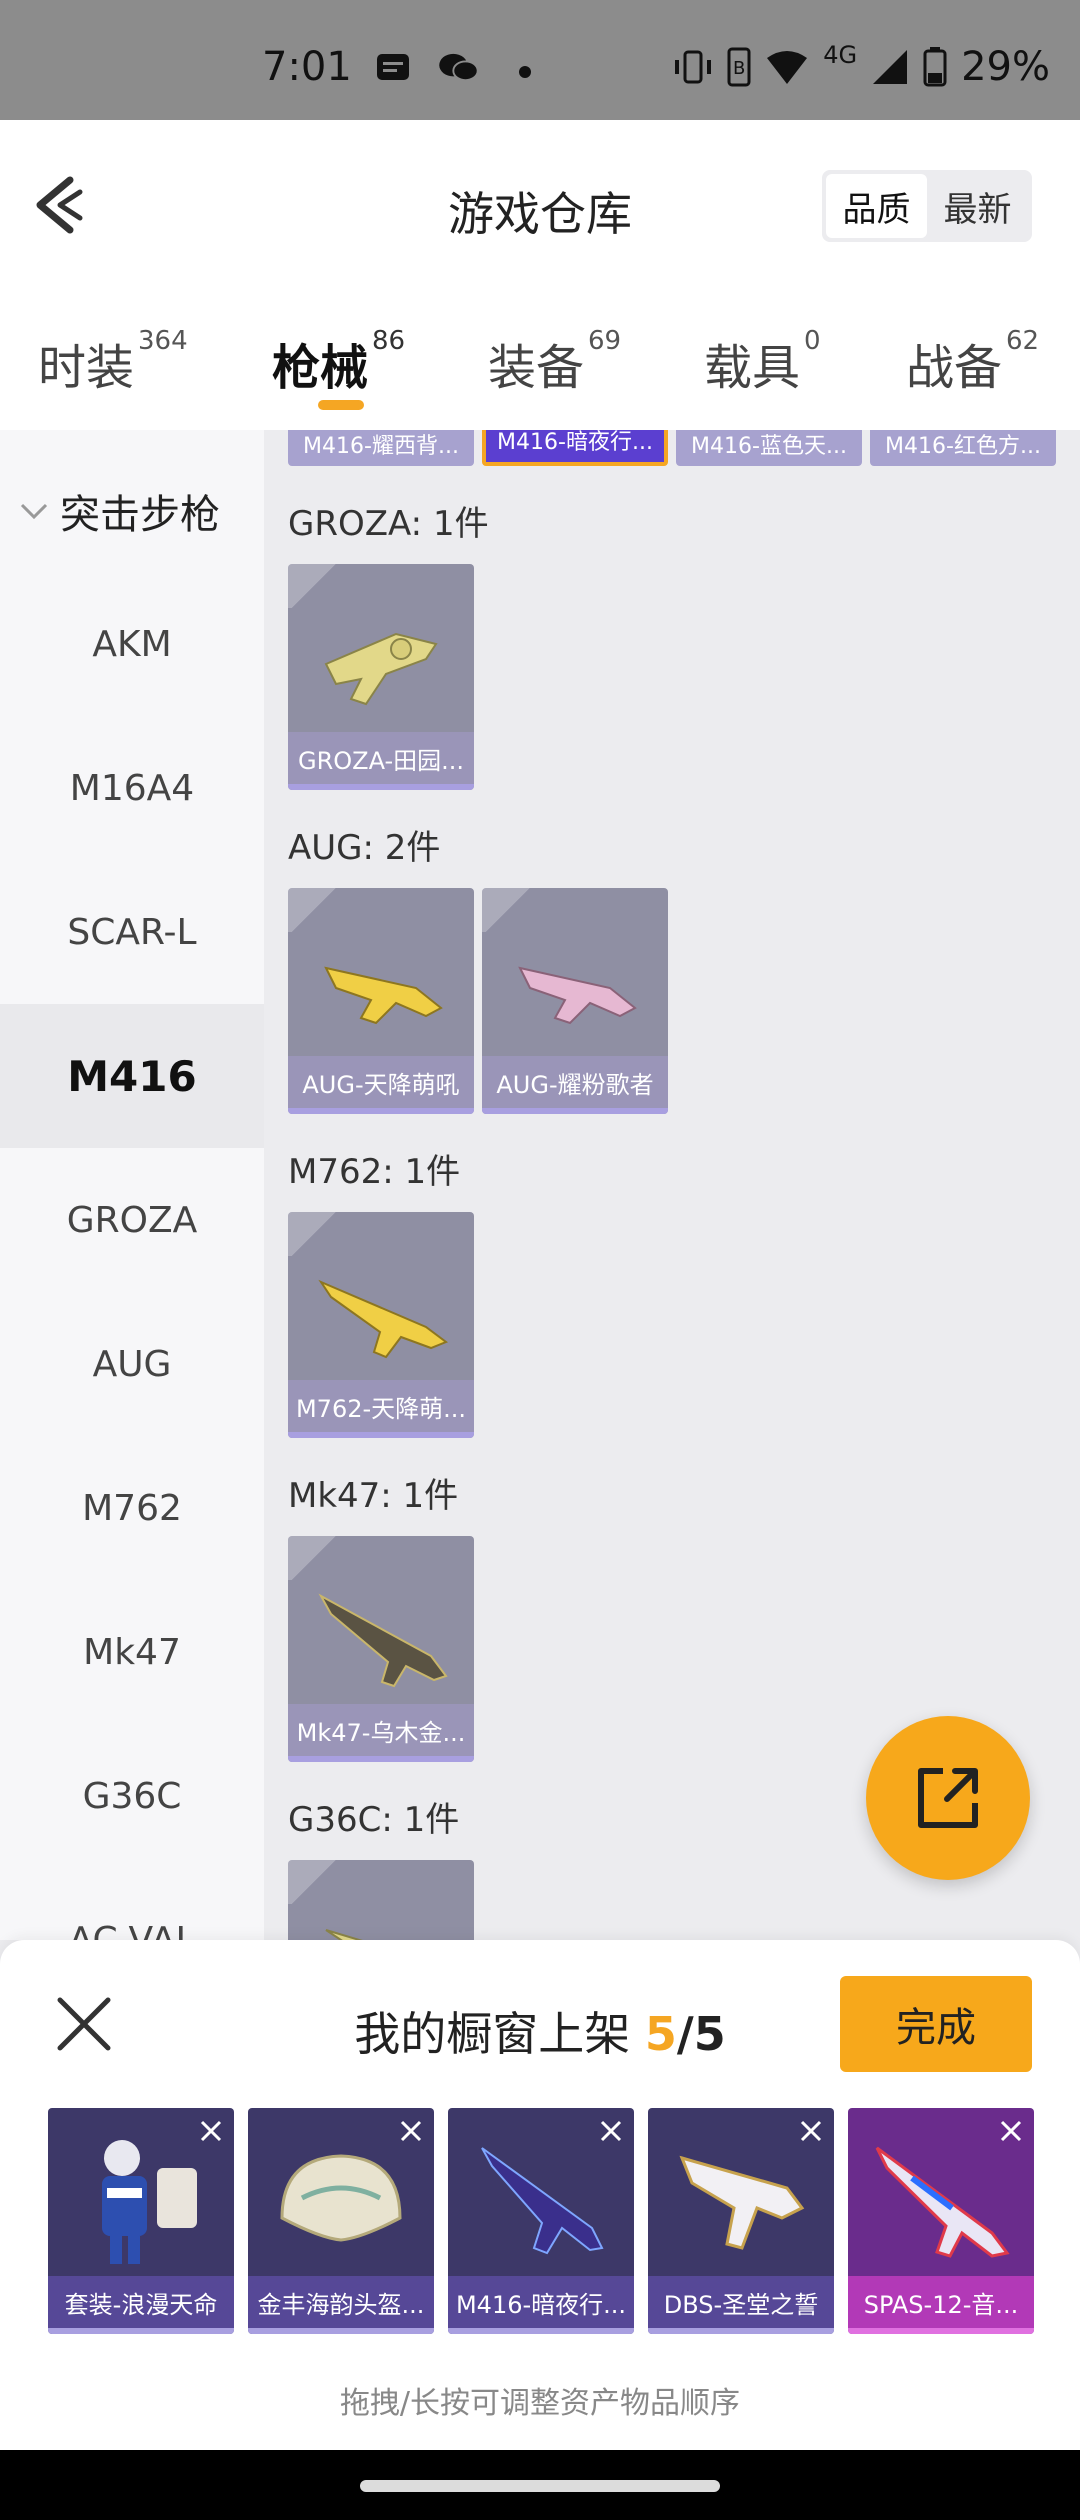 The height and width of the screenshot is (2520, 1080). What do you see at coordinates (1023, 341) in the screenshot?
I see `tab-count: 62` at bounding box center [1023, 341].